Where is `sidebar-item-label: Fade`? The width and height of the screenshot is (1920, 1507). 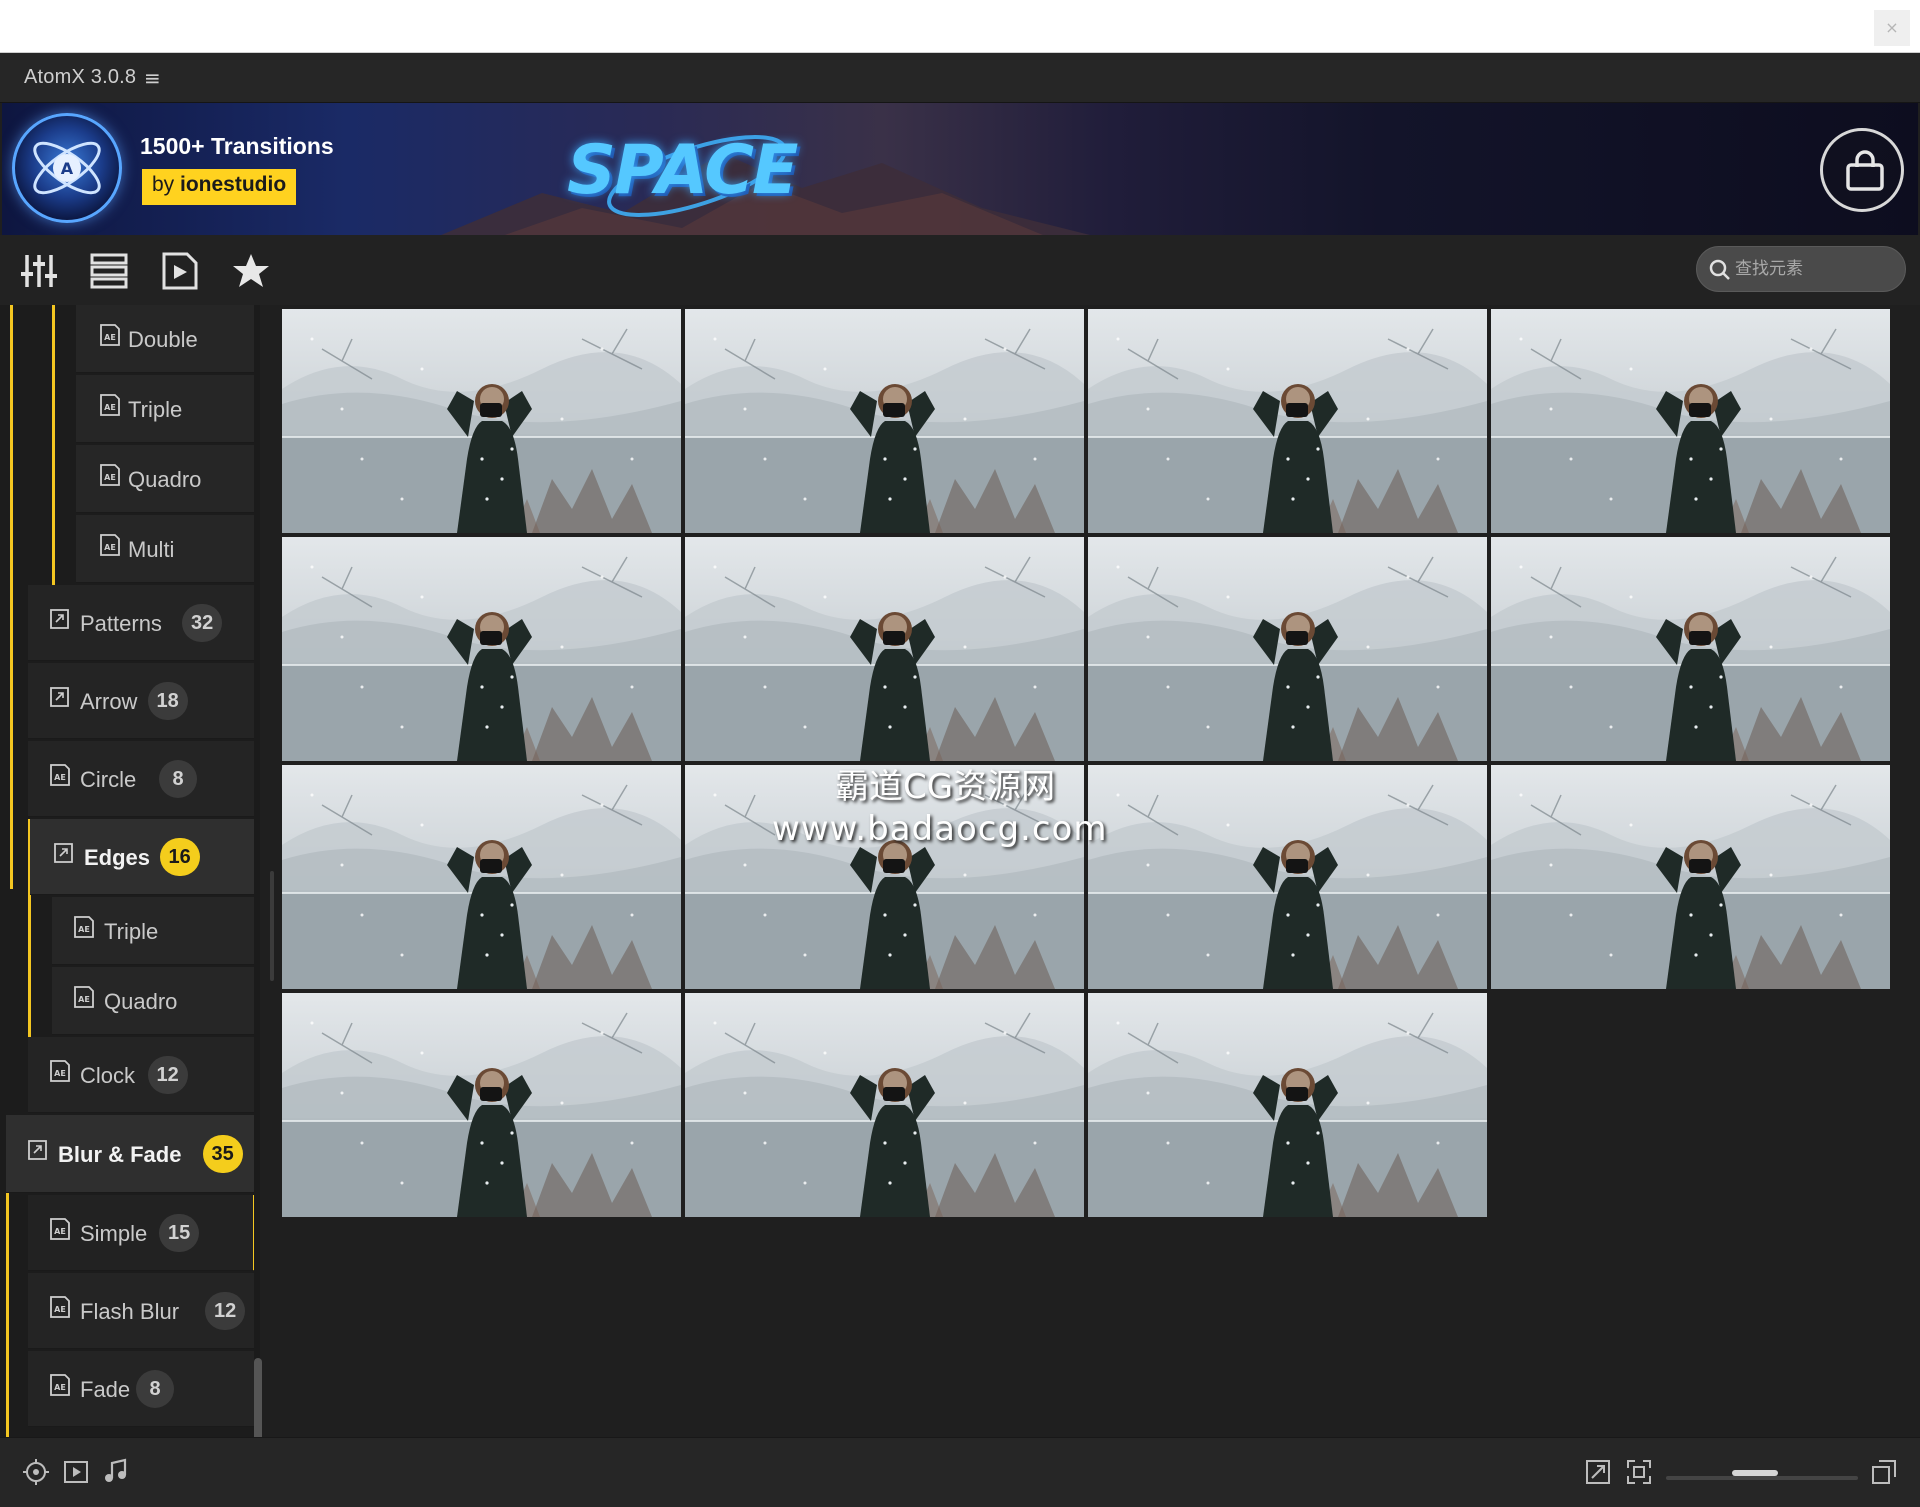
sidebar-item-label: Fade is located at coordinates (105, 1389).